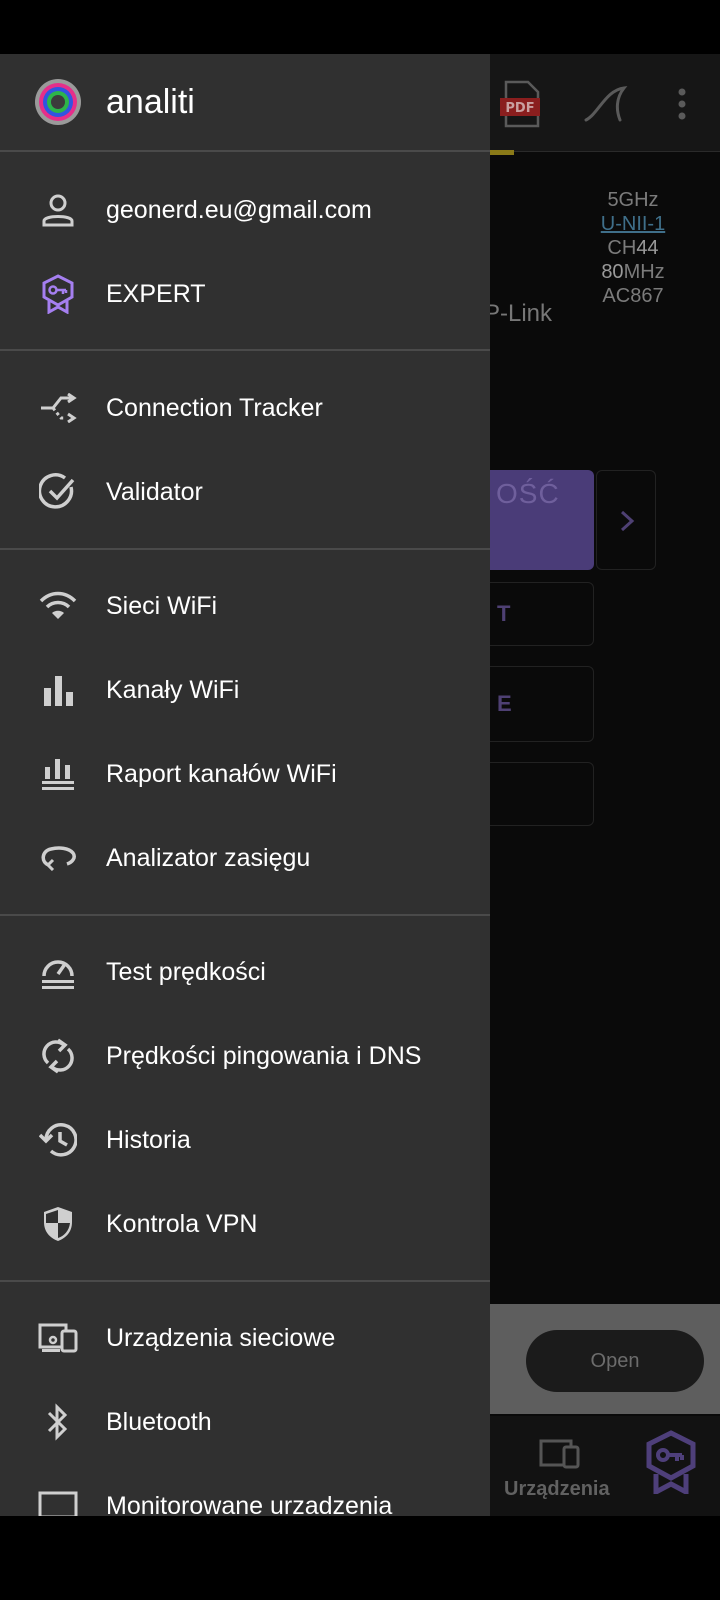 Image resolution: width=720 pixels, height=1600 pixels. What do you see at coordinates (58, 210) in the screenshot?
I see `person-icon` at bounding box center [58, 210].